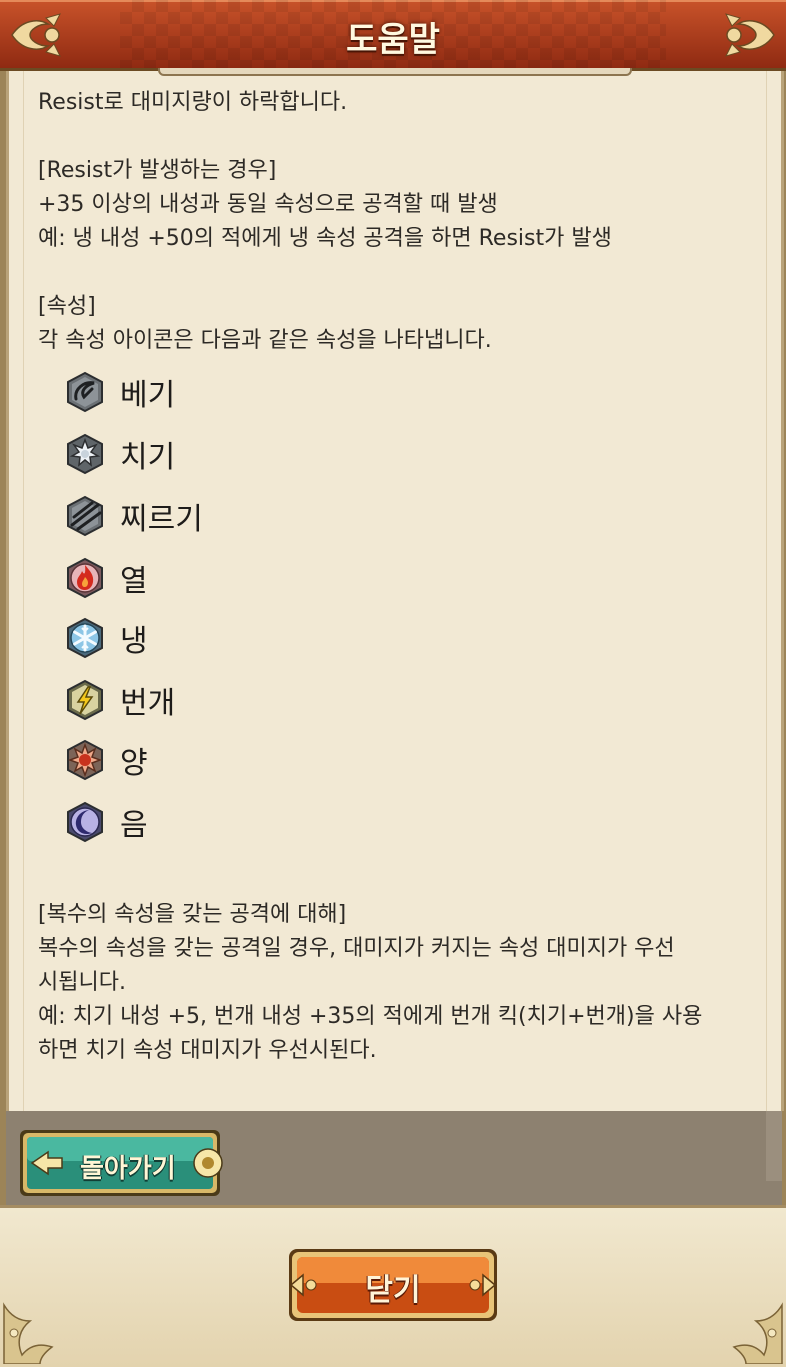 The image size is (786, 1367). I want to click on attribute-row-lightning: 번개, so click(119, 700).